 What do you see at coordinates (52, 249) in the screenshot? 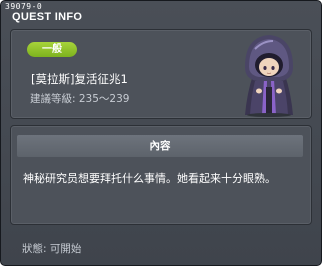
I see `quest-status: 狀態: 可開始` at bounding box center [52, 249].